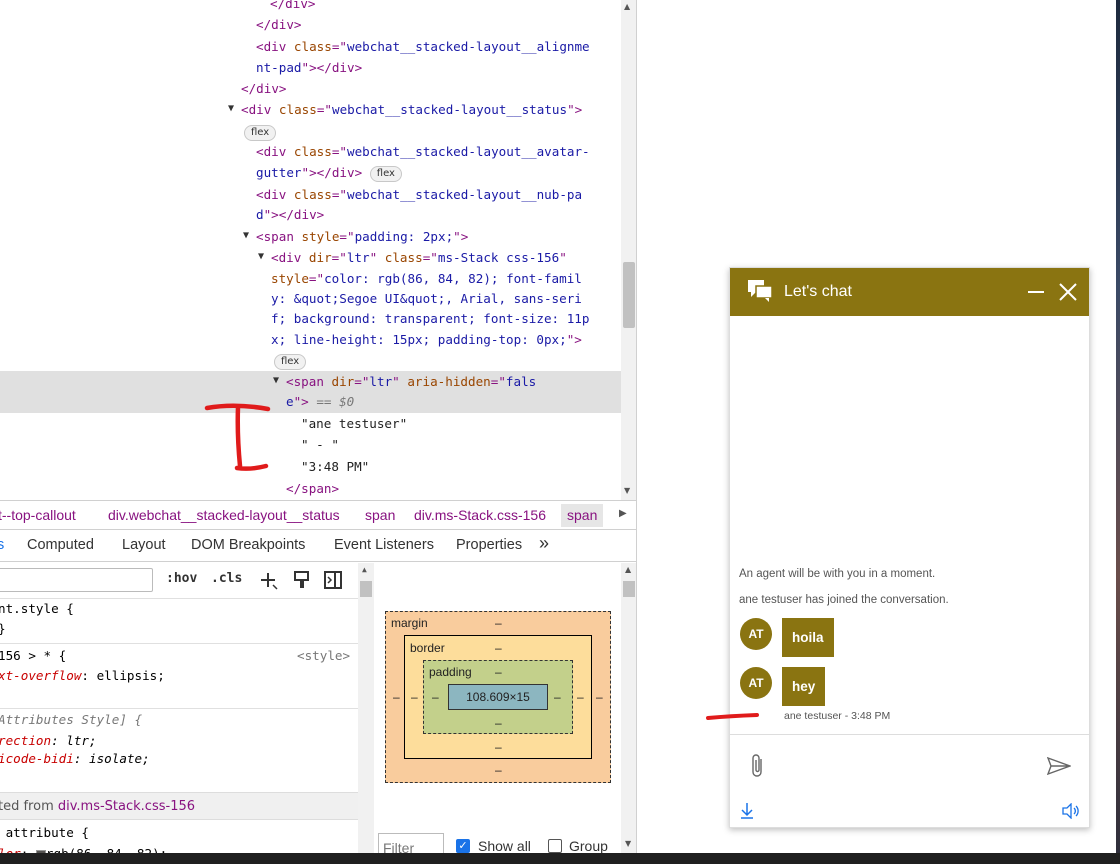 The width and height of the screenshot is (1120, 864). I want to click on dom-text-node: "3:48 PM", so click(335, 466).